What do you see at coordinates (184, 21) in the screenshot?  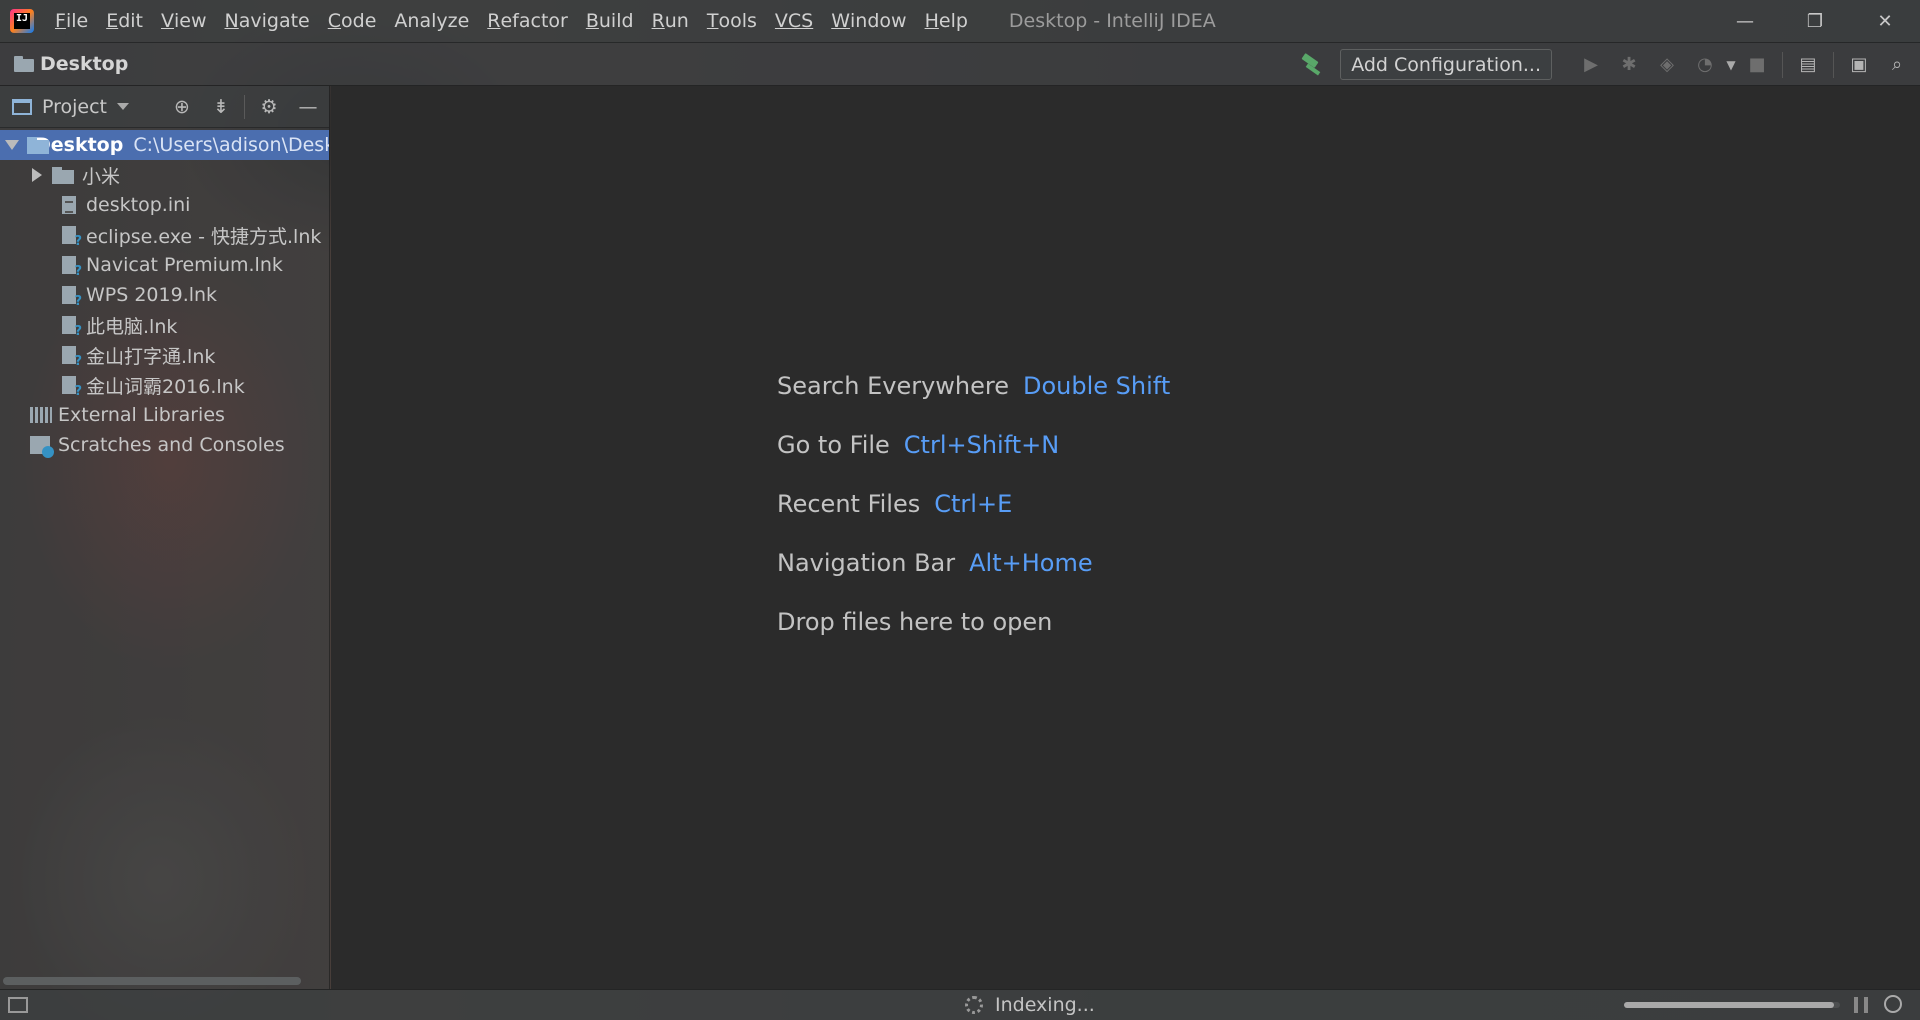 I see `menu-view: View` at bounding box center [184, 21].